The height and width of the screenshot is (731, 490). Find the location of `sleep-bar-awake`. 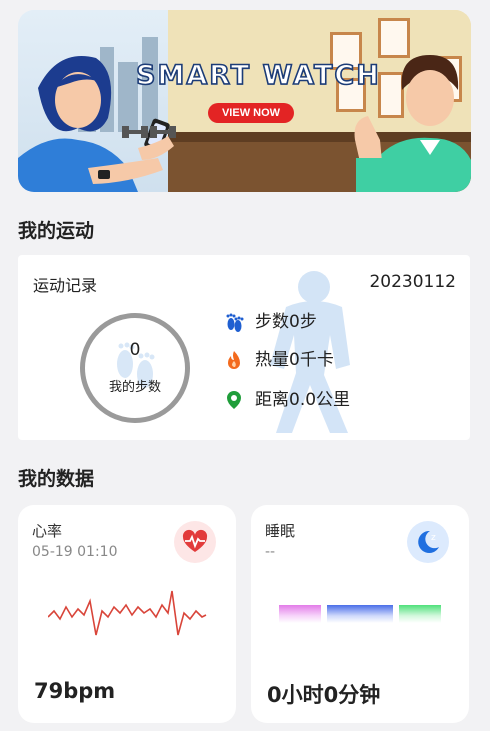

sleep-bar-awake is located at coordinates (420, 614).